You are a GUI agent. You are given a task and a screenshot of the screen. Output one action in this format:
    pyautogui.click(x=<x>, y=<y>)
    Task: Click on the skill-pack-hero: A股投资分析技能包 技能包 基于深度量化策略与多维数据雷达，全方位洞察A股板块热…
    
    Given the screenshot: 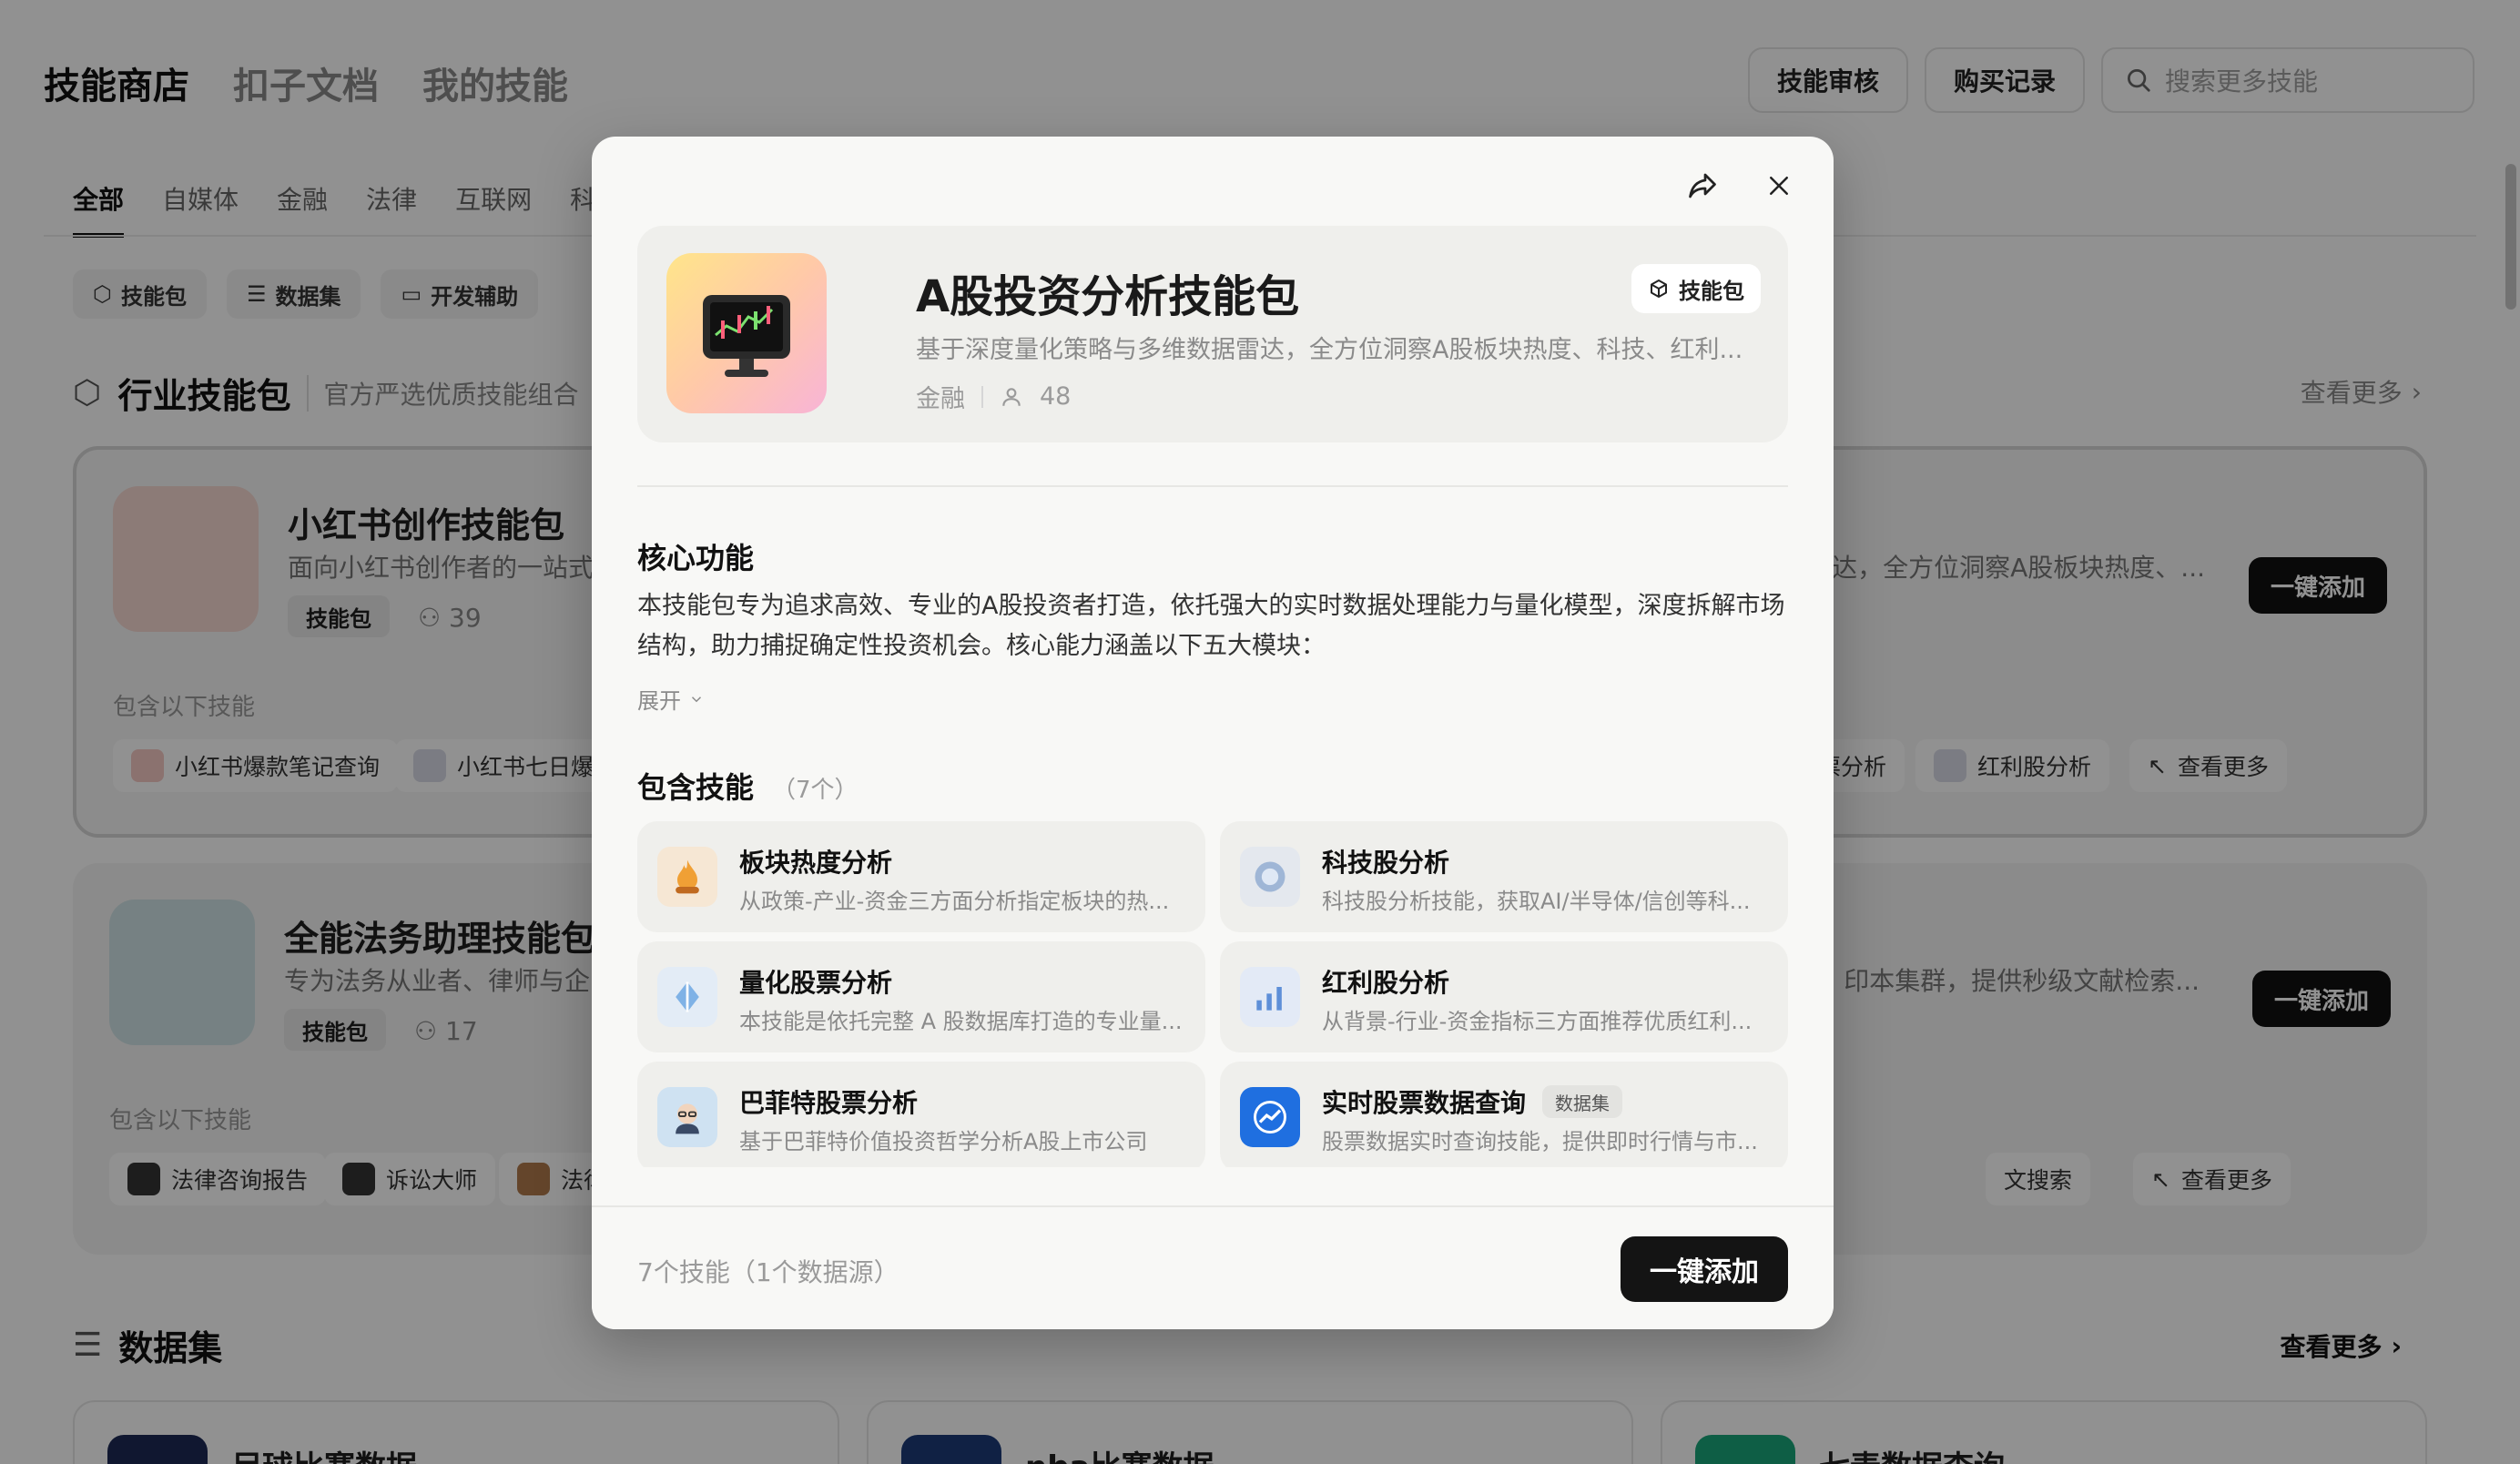 What is the action you would take?
    pyautogui.click(x=1212, y=334)
    